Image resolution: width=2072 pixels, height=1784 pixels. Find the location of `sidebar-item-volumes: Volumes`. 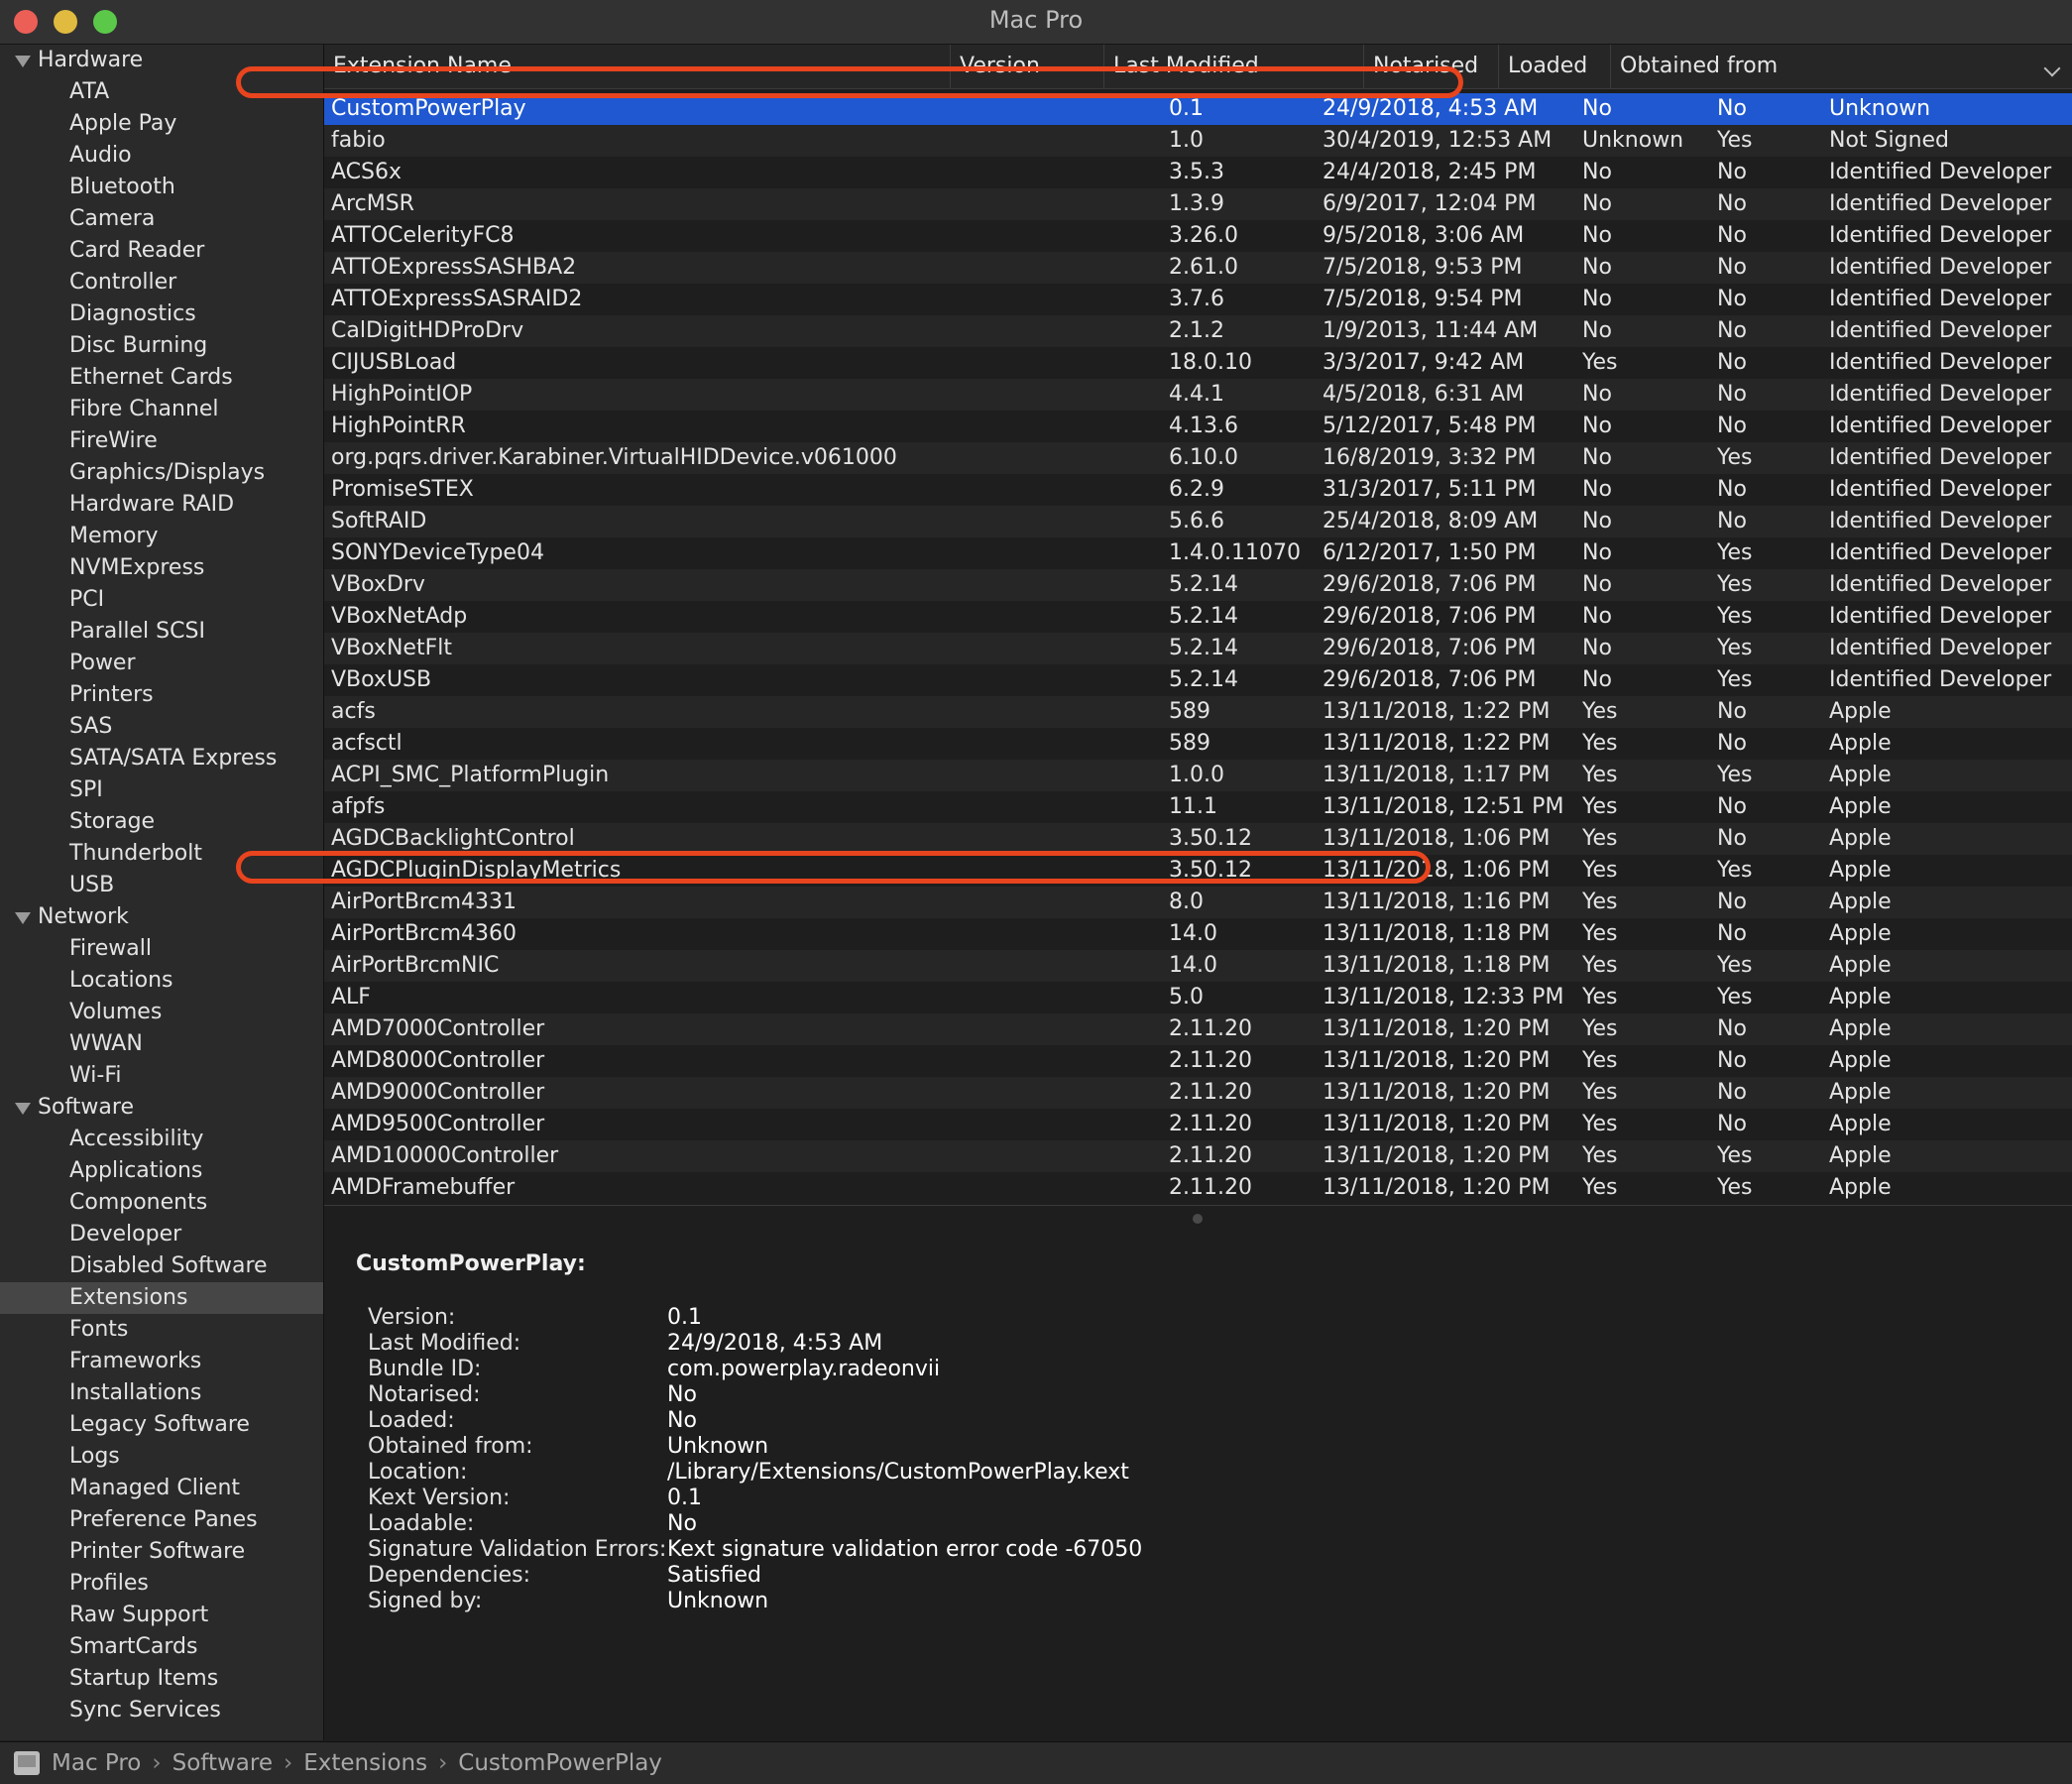

sidebar-item-volumes: Volumes is located at coordinates (161, 1013).